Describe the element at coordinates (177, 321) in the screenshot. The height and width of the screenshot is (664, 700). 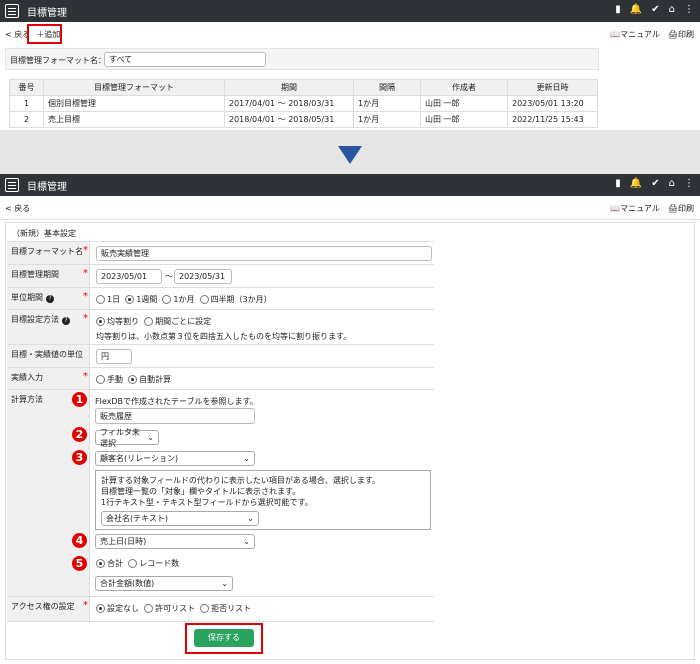
I see `radio-per-period: 期間ごとに設定` at that location.